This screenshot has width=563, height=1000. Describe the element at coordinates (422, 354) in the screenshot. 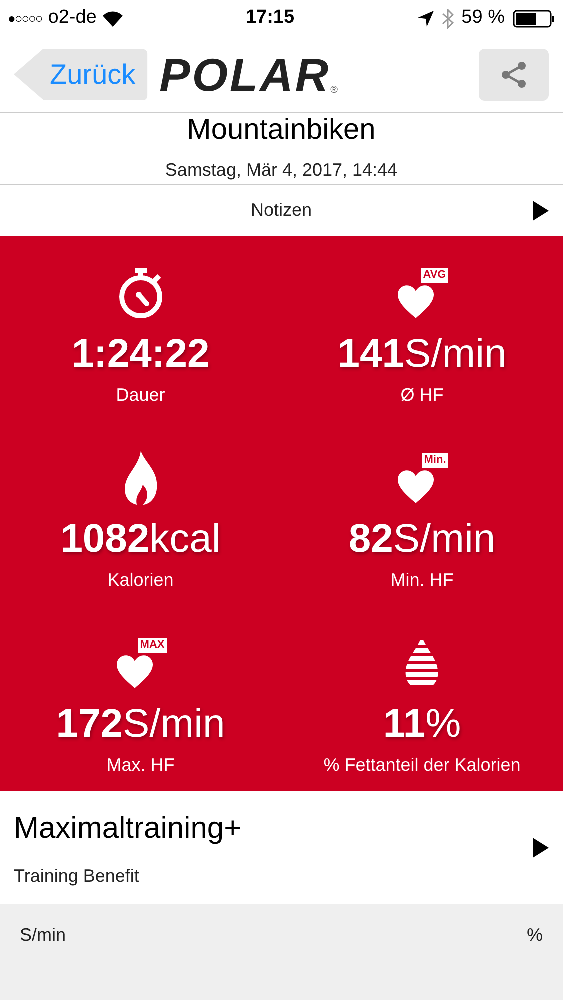

I see `metric-value: 141S/min` at that location.